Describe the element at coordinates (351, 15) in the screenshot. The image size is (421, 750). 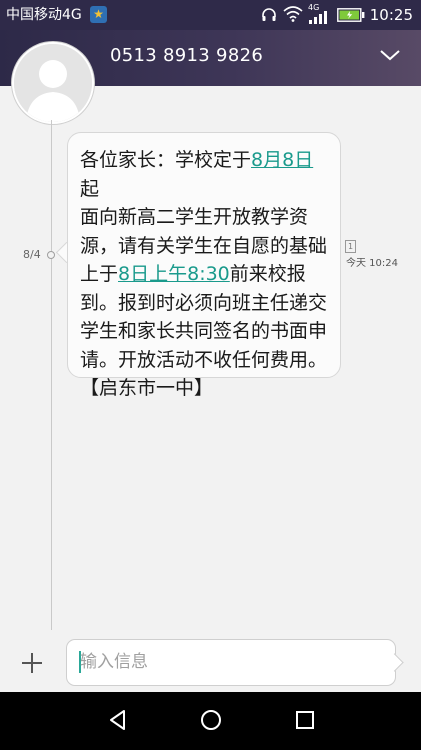
I see `battery-charging-icon` at that location.